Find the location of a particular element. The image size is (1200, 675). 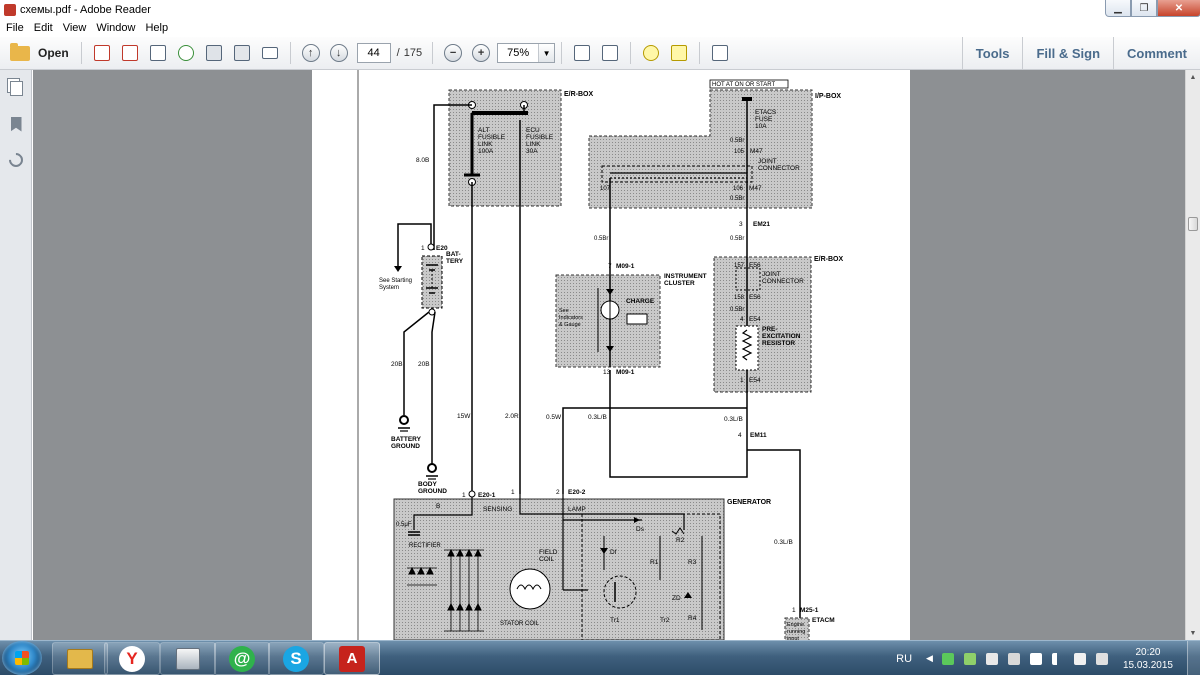

language-indicator: RU is located at coordinates (904, 659).